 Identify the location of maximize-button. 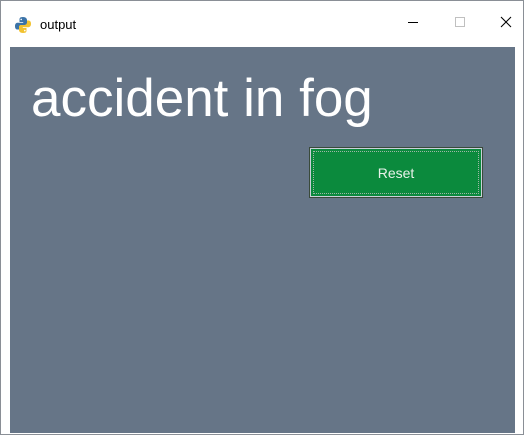
(460, 24).